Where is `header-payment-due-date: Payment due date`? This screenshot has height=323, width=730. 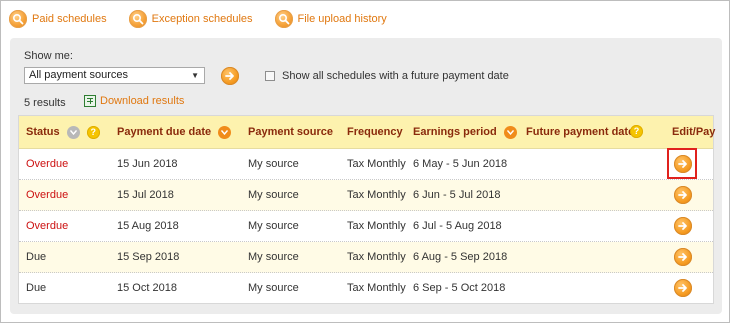
header-payment-due-date: Payment due date is located at coordinates (174, 132).